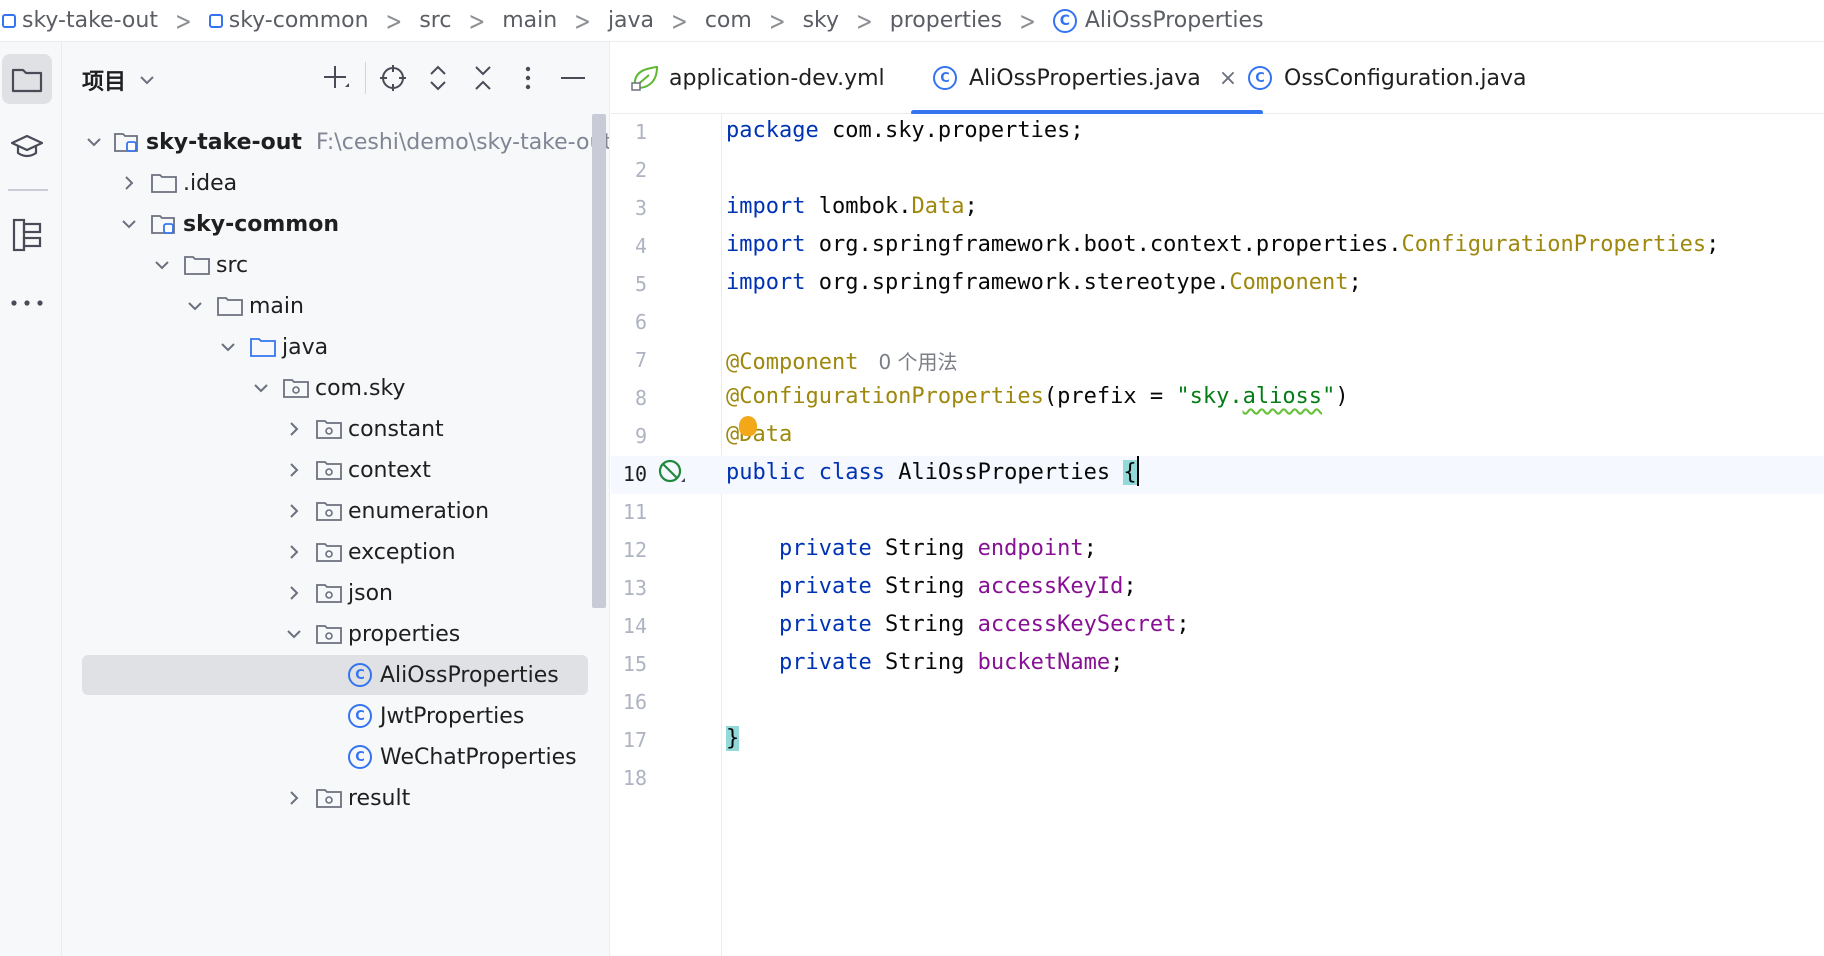 Image resolution: width=1824 pixels, height=956 pixels. Describe the element at coordinates (1217, 665) in the screenshot. I see `code-line: 15 private String bucketName;` at that location.